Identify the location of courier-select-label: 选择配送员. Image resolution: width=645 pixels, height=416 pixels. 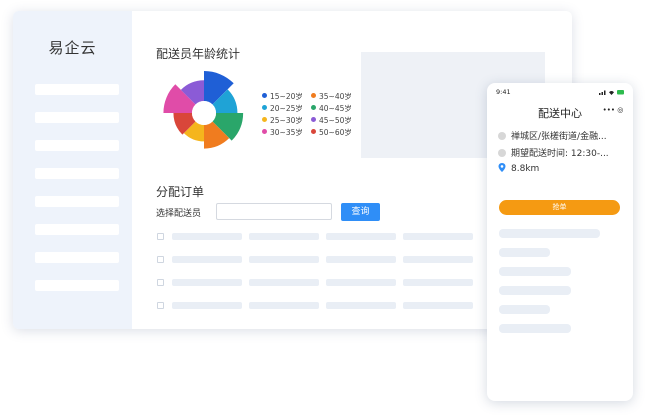
(179, 214).